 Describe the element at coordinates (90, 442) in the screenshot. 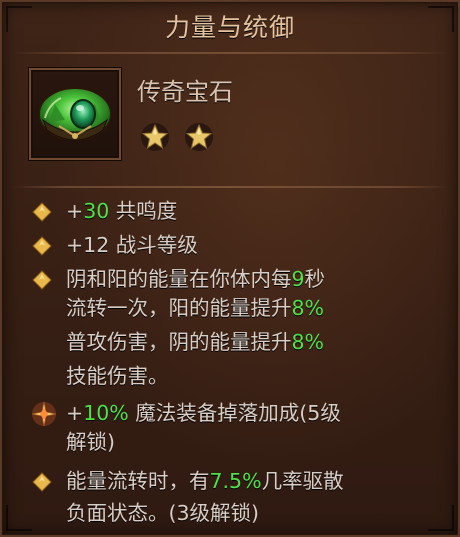

I see `effect-text: 解锁)` at that location.